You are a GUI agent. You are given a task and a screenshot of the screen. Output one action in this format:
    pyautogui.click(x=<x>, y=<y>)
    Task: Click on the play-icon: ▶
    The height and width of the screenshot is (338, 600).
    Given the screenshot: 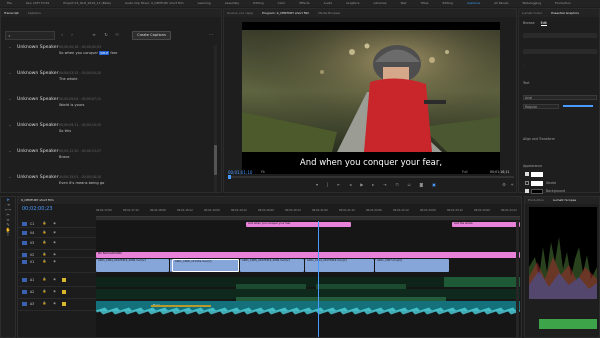 What is the action you would take?
    pyautogui.click(x=361, y=185)
    